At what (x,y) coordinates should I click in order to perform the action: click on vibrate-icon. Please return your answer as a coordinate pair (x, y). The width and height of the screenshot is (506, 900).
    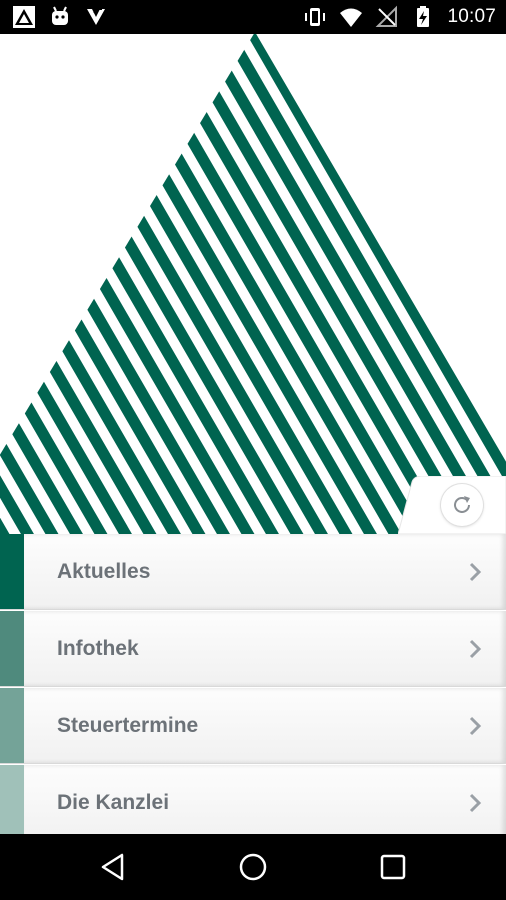
    Looking at the image, I should click on (315, 17).